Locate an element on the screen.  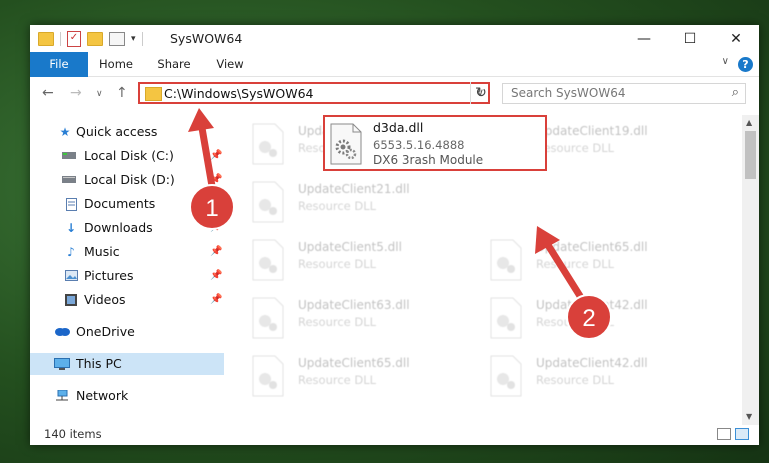
window-title: SysWOW64 is located at coordinates (206, 38).